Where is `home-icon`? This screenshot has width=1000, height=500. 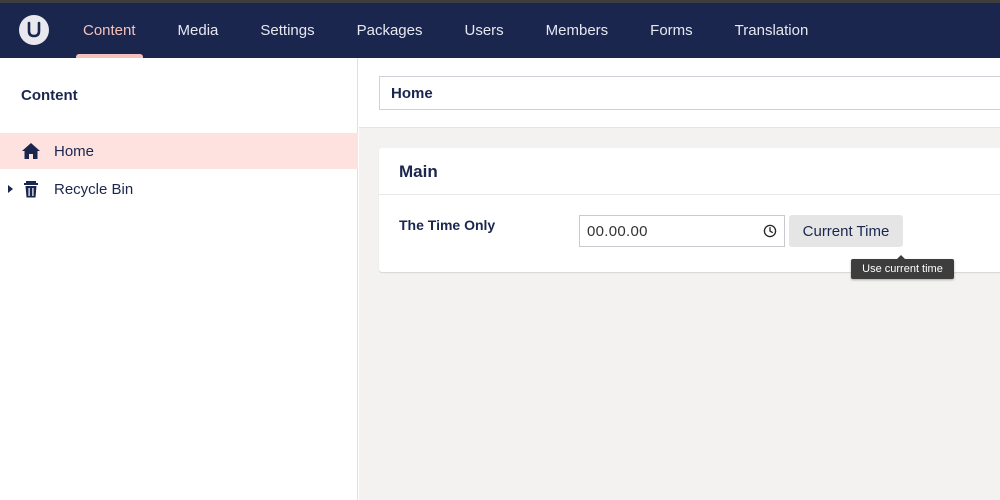
home-icon is located at coordinates (31, 151).